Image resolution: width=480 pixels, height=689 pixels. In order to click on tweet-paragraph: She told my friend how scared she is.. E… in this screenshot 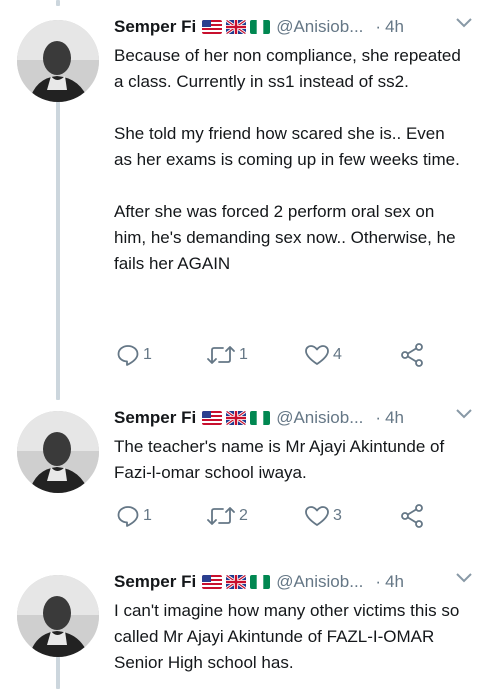, I will do `click(287, 146)`.